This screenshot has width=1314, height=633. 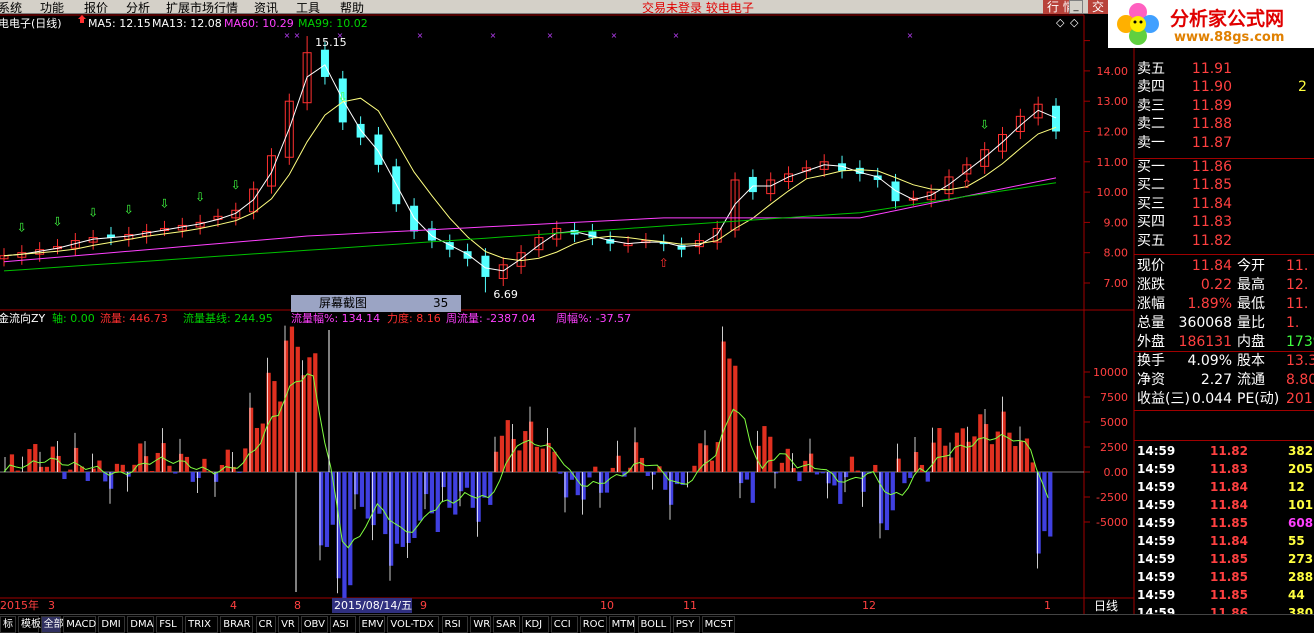 What do you see at coordinates (1116, 283) in the screenshot?
I see `price-axis-label: 7.00` at bounding box center [1116, 283].